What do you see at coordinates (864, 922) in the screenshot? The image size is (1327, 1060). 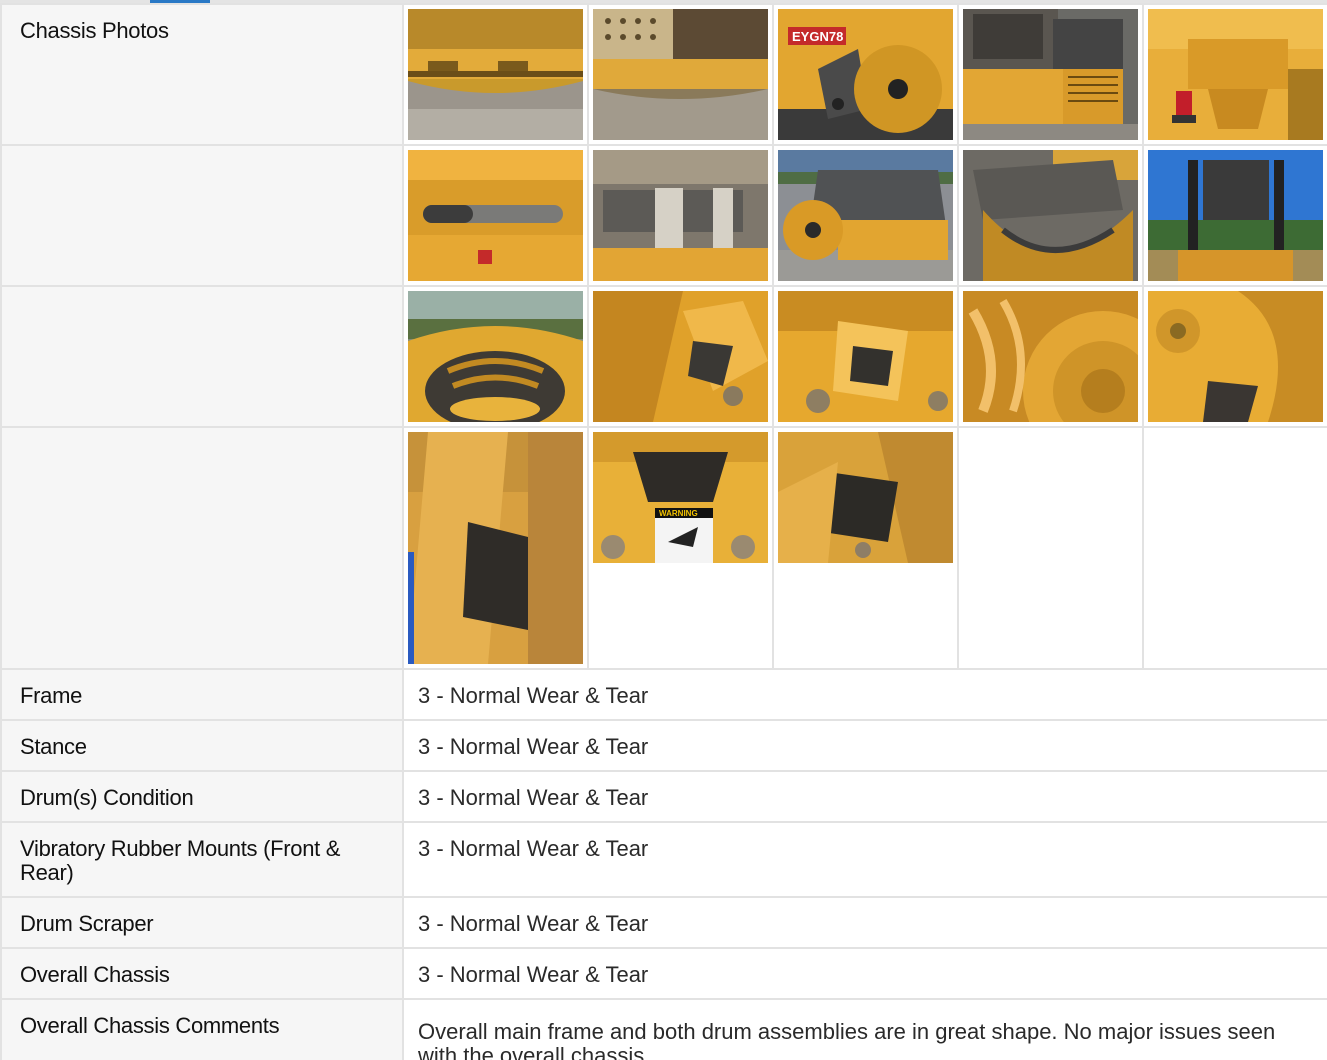 I see `drum-scraper-value: 3 - Normal Wear & Tear` at bounding box center [864, 922].